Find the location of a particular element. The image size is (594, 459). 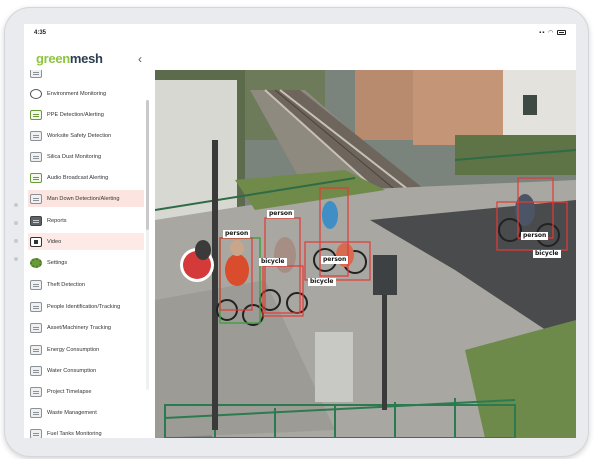

sidebar-item-people-identification: People Identification/Tracking is located at coordinates (86, 306).